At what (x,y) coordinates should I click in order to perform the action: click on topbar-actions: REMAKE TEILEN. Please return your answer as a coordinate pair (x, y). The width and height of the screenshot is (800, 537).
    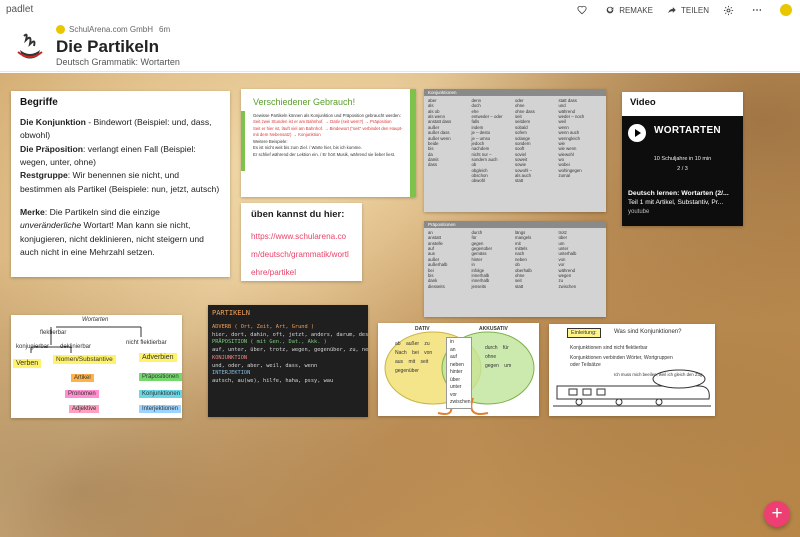
    Looking at the image, I should click on (688, 10).